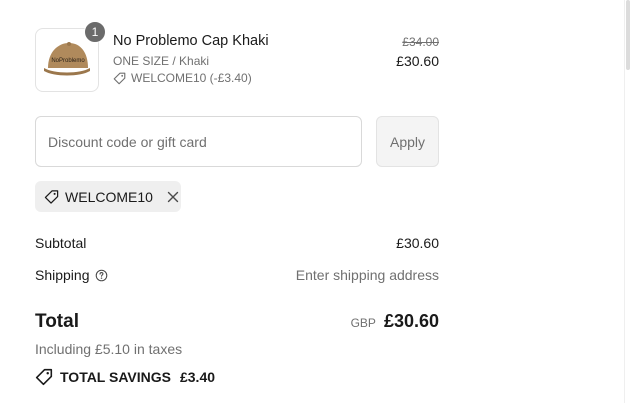  Describe the element at coordinates (417, 61) in the screenshot. I see `line-price: £30.60` at that location.